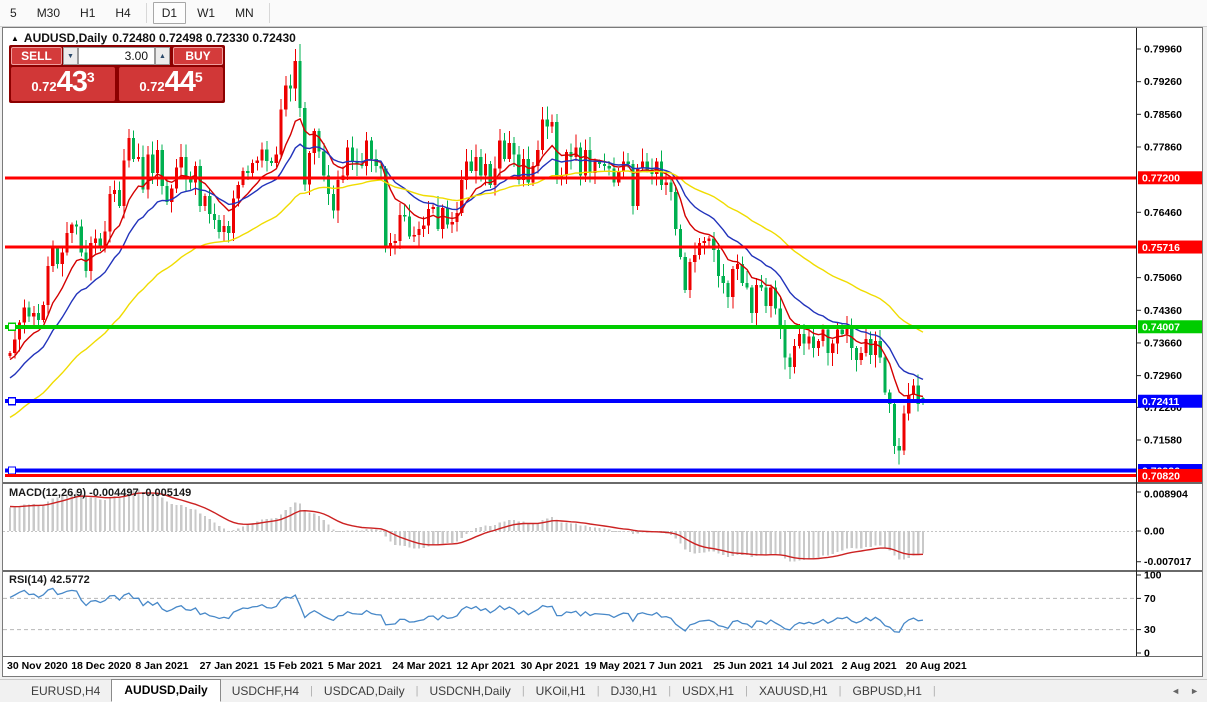 This screenshot has height=702, width=1207. I want to click on date-axis-label: 5 Mar 2021, so click(355, 666).